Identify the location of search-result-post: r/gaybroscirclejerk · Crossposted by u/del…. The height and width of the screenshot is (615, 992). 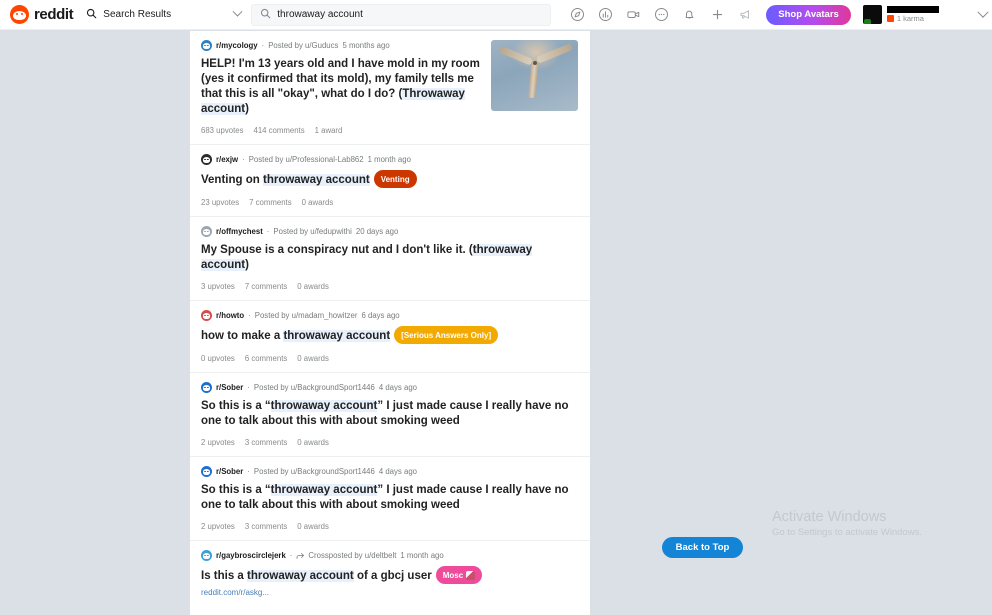
(390, 578).